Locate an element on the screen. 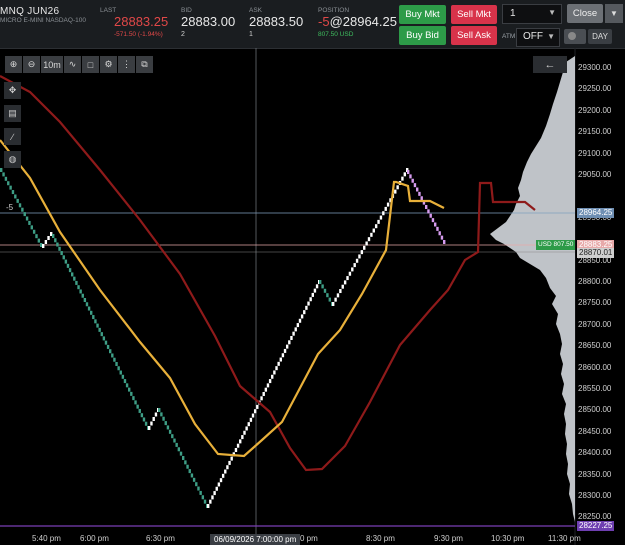 The image size is (625, 545). trash-icon: ▤ is located at coordinates (12, 113).